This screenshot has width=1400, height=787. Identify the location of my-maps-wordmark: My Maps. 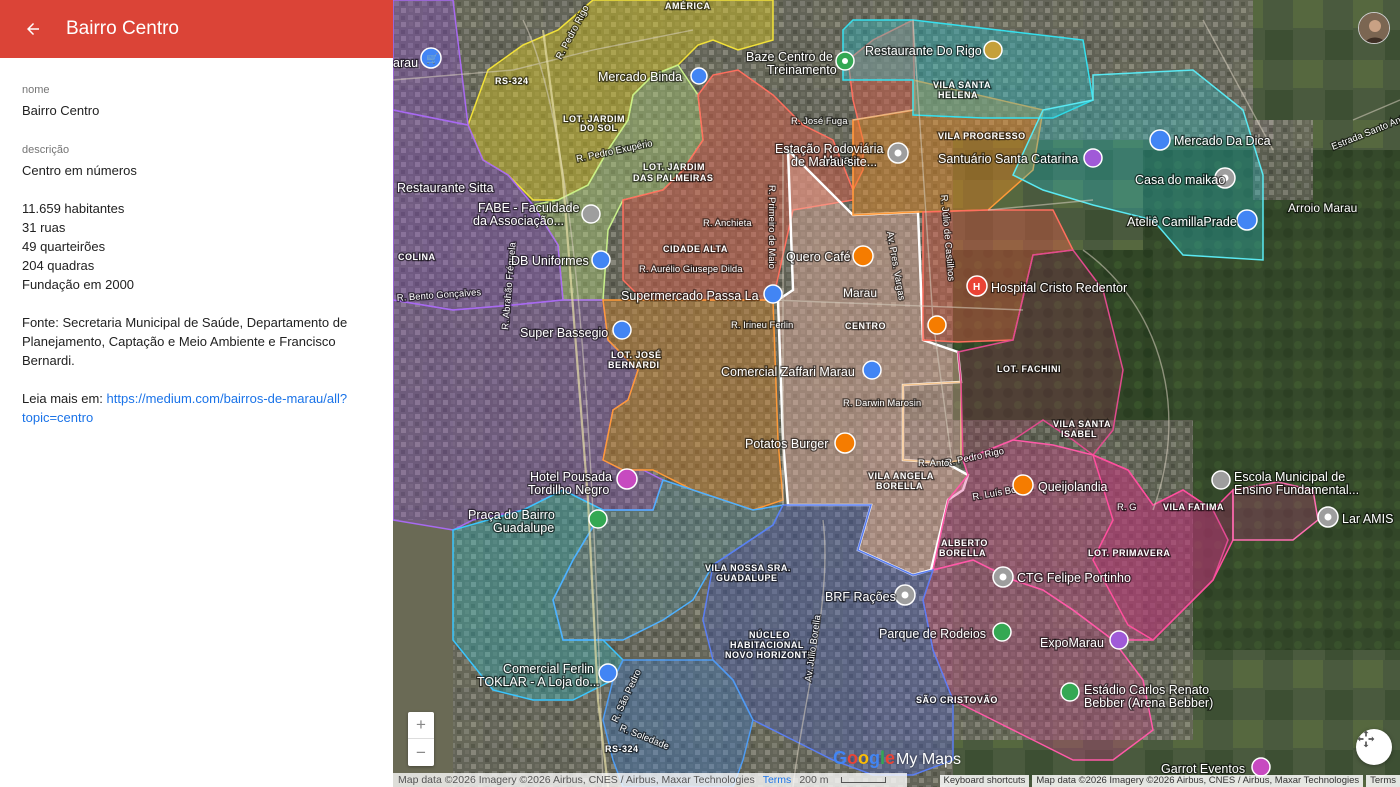
(928, 759).